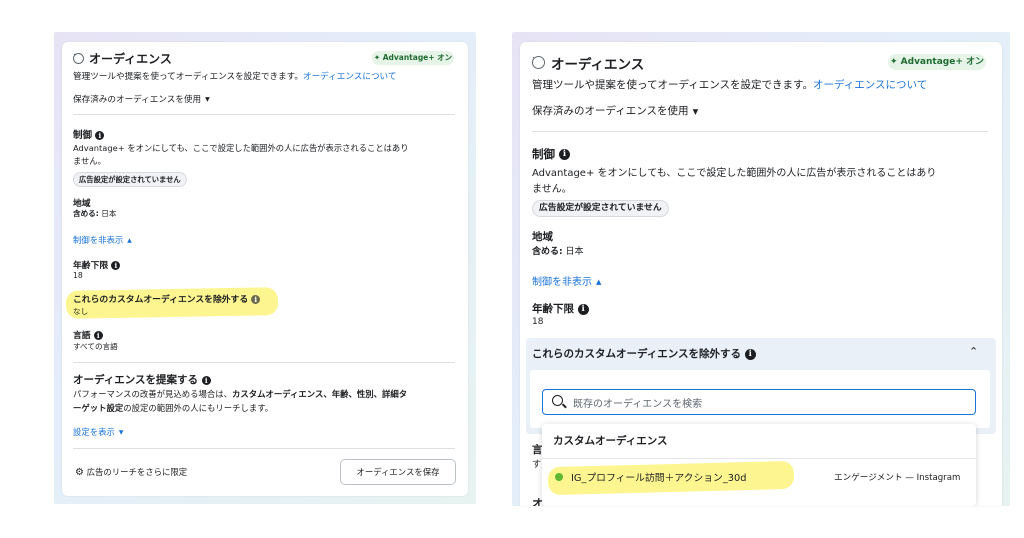 This screenshot has width=1024, height=538. I want to click on search-placeholder: 既存のオーディエンスを検索, so click(638, 404).